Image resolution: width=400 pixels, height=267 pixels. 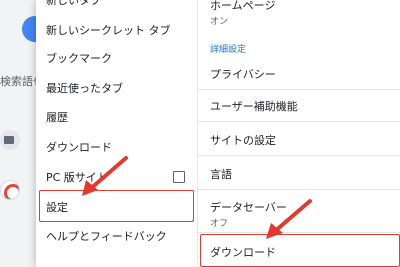 I want to click on shortcut-icon, so click(x=10, y=140).